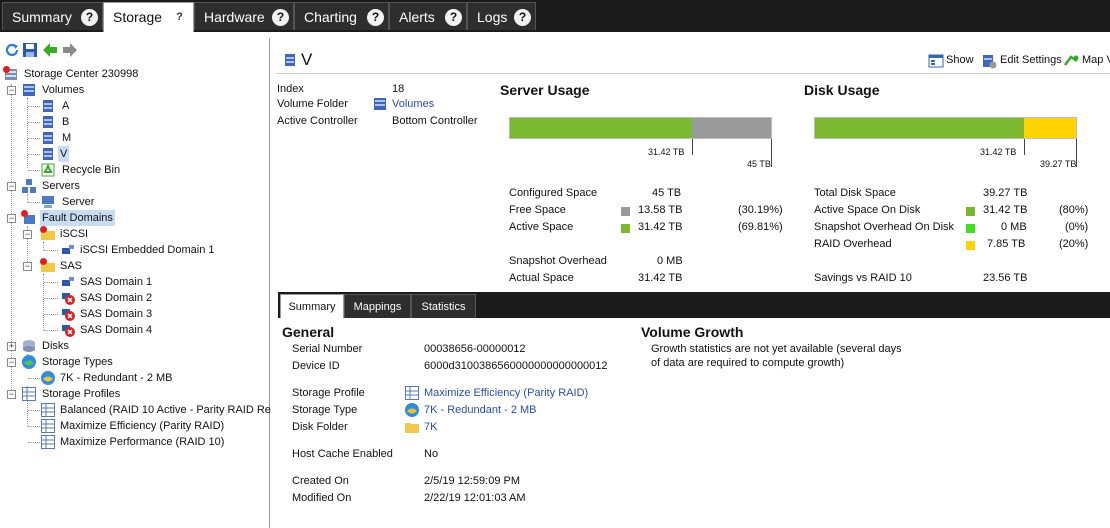  I want to click on tree-item-iscsi-embedded: iSCSI Embedded Domain 1, so click(135, 250).